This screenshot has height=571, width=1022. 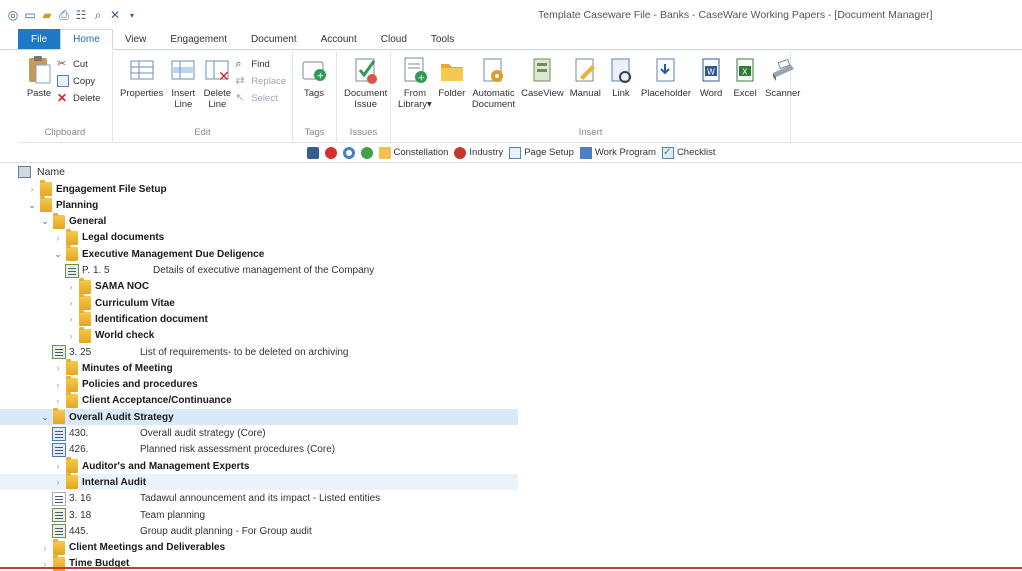 What do you see at coordinates (260, 81) in the screenshot?
I see `replace-button: ⇄ Replace` at bounding box center [260, 81].